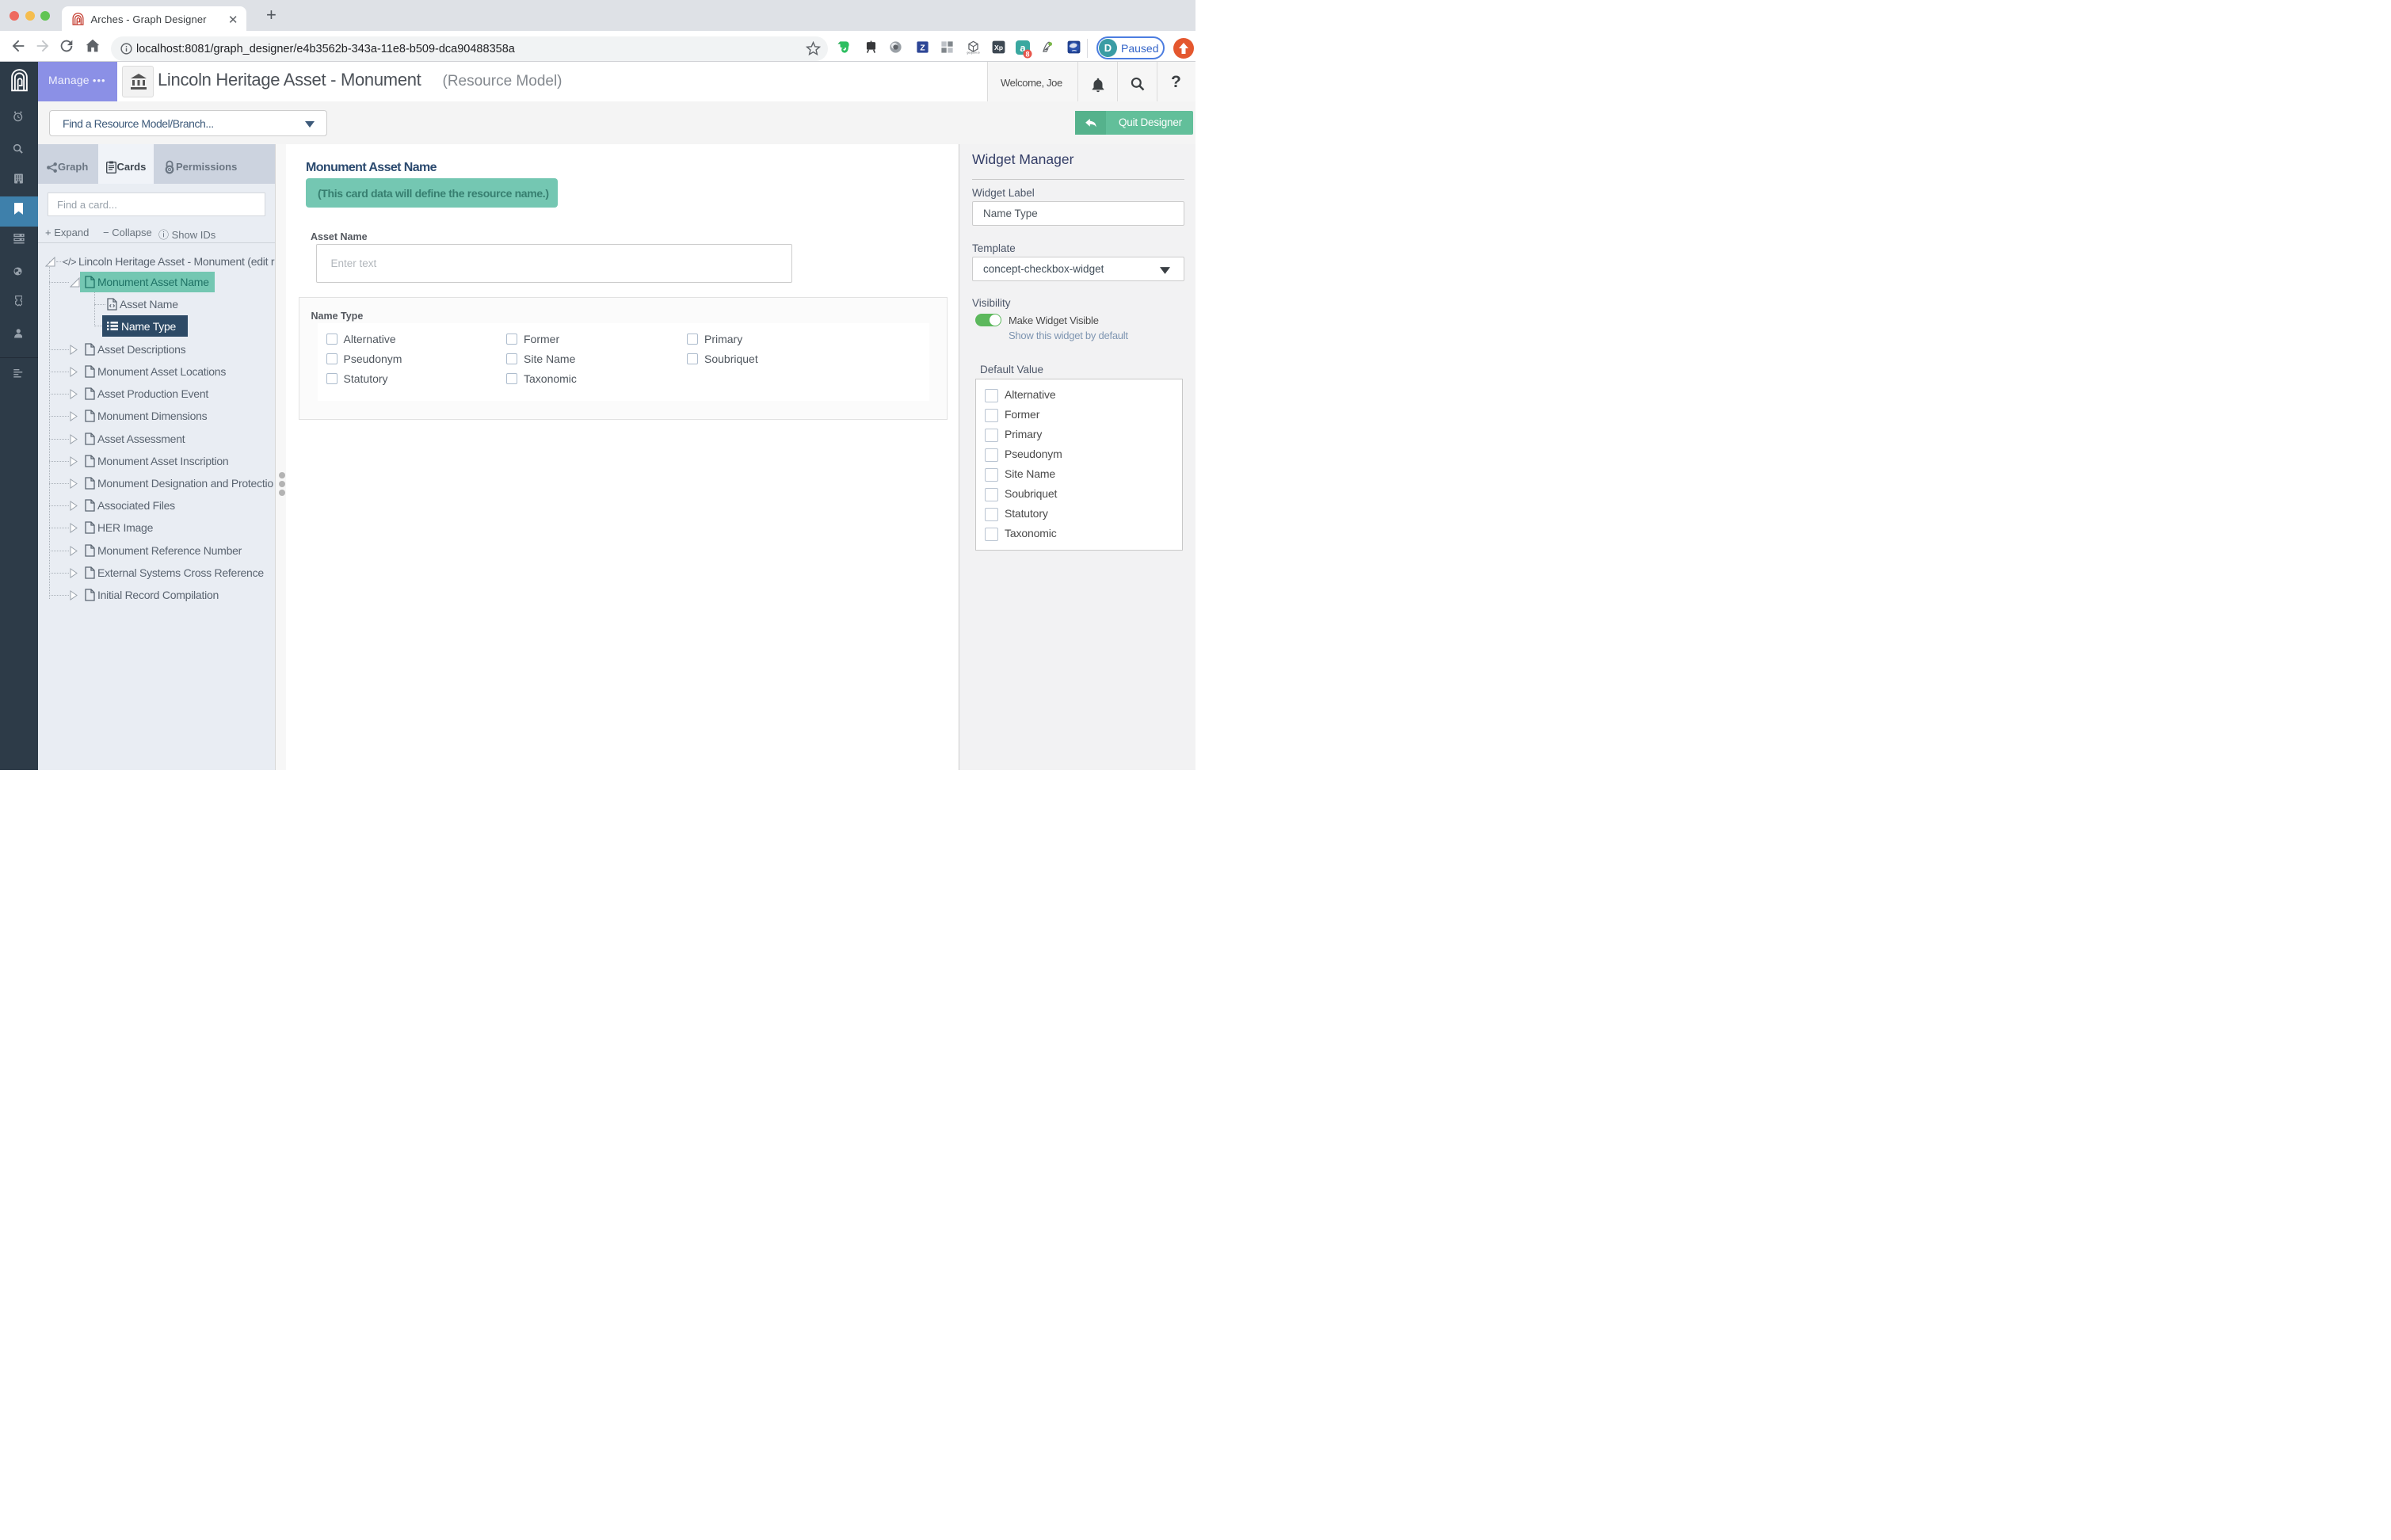 The image size is (2391, 1540). I want to click on svg-text: Z, so click(922, 48).